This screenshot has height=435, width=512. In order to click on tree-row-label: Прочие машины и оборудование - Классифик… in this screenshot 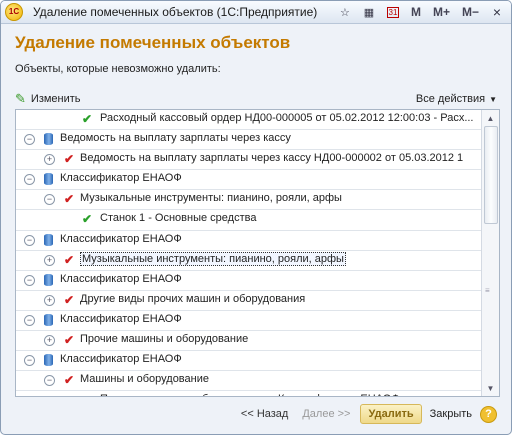, I will do `click(250, 394)`.